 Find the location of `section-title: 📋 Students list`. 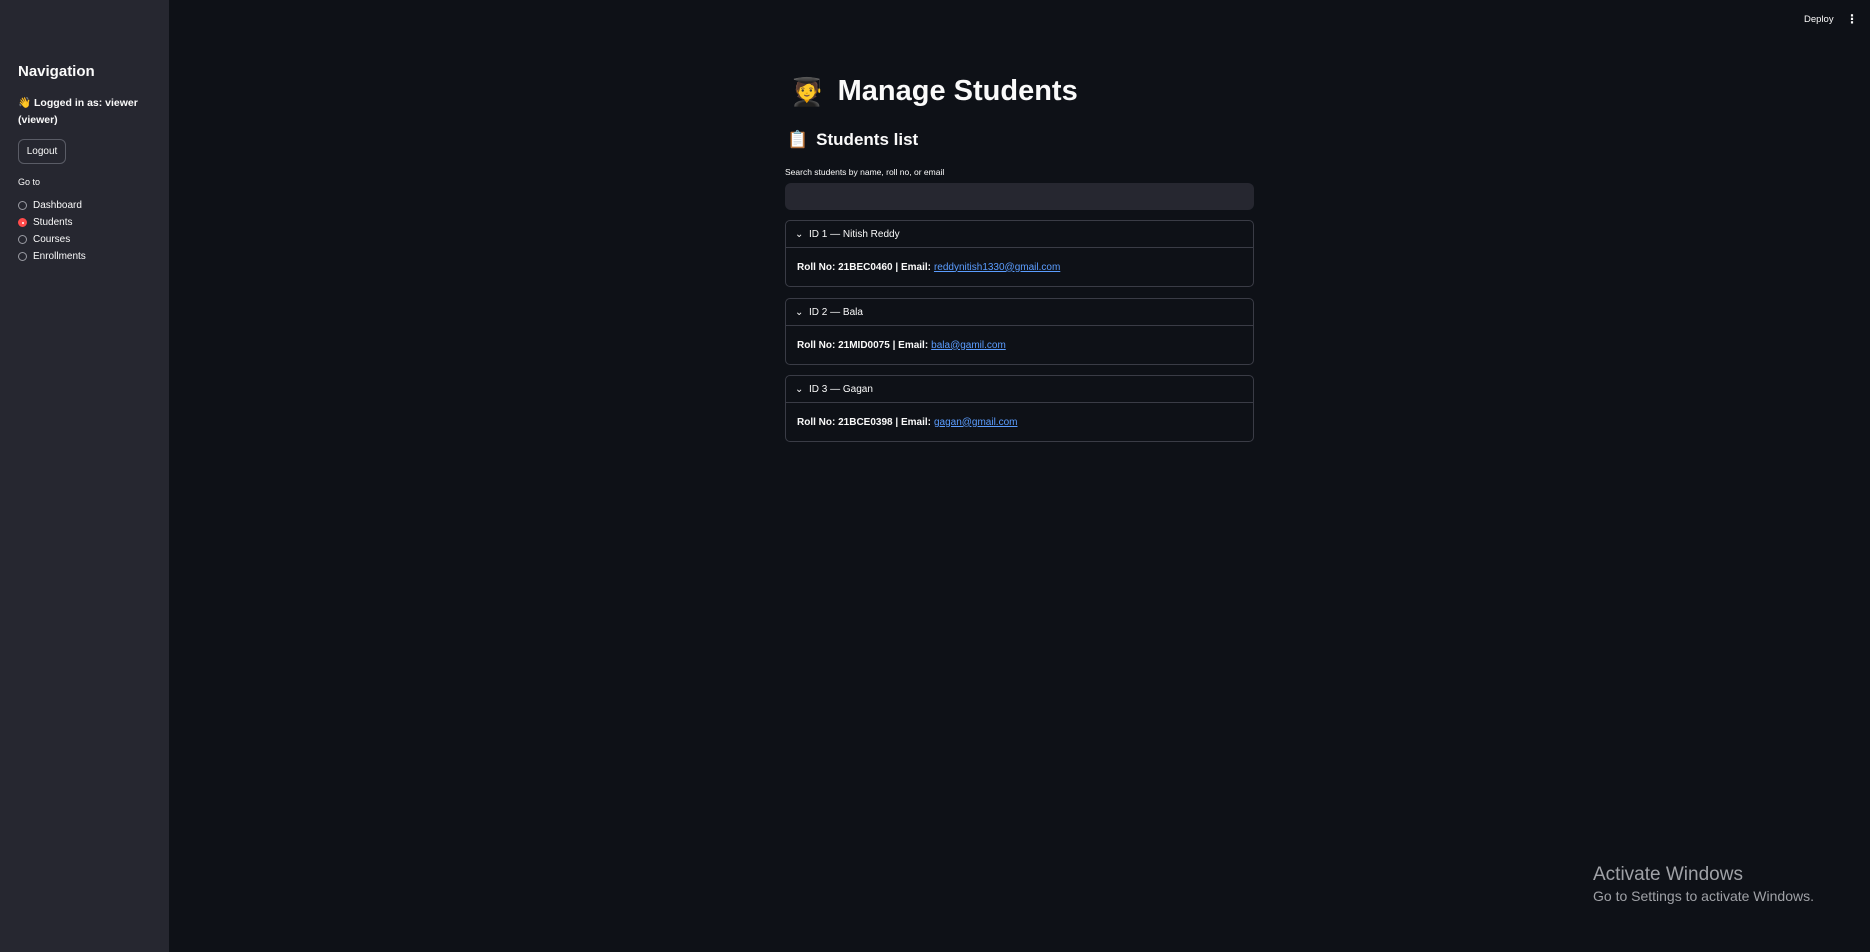

section-title: 📋 Students list is located at coordinates (852, 140).